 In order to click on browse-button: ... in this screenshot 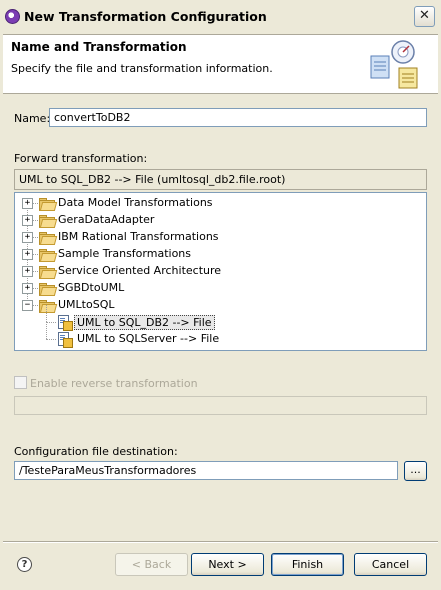, I will do `click(415, 471)`.